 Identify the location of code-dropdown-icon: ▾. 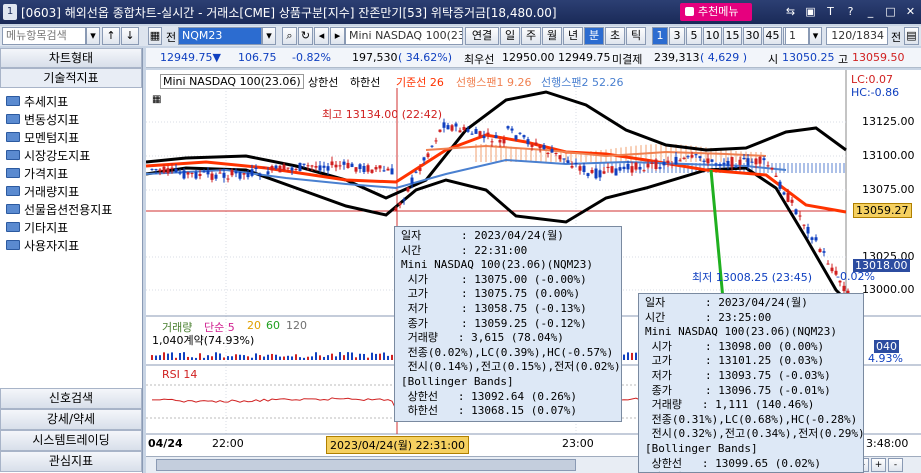
(269, 36).